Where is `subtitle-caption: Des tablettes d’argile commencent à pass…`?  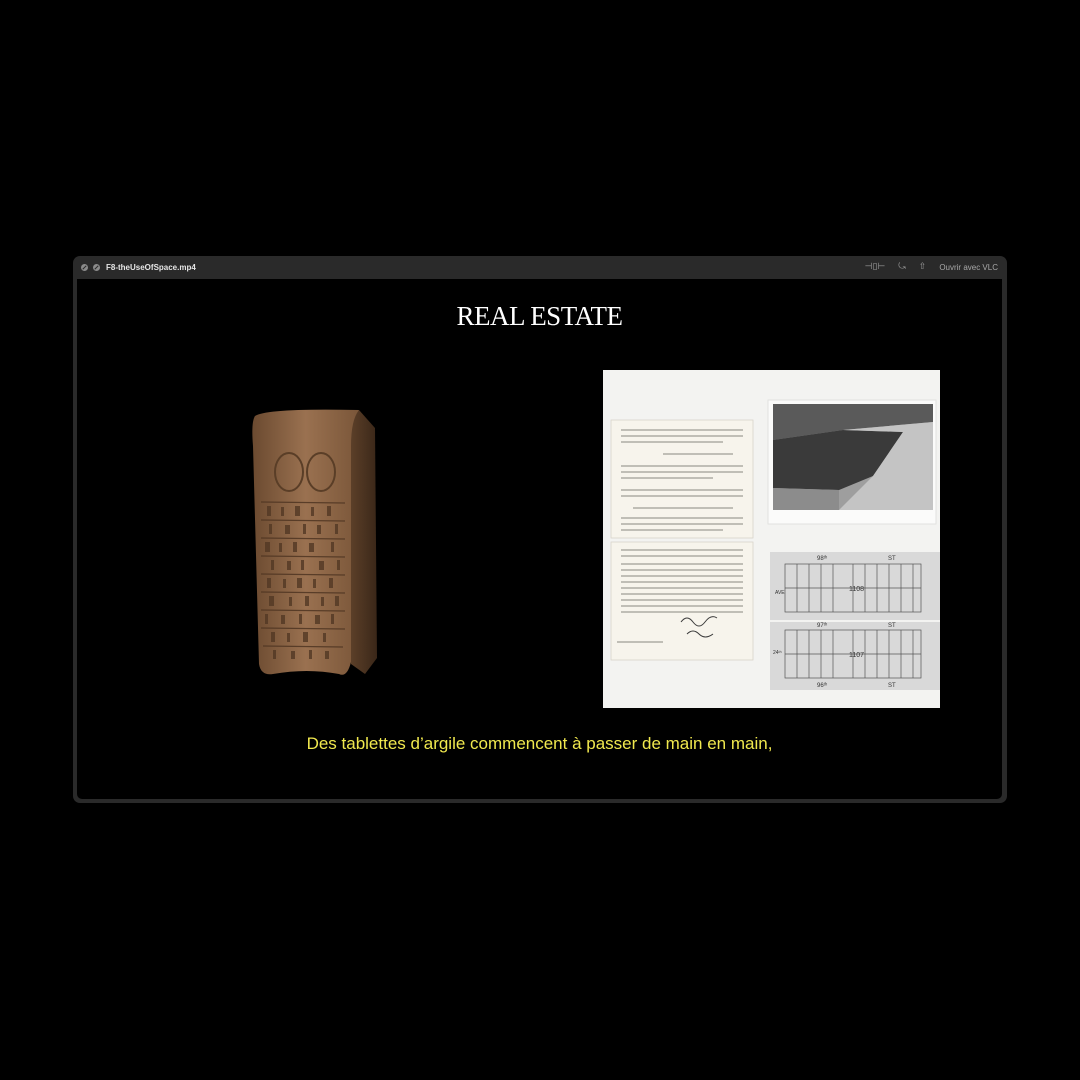 subtitle-caption: Des tablettes d’argile commencent à pass… is located at coordinates (539, 743).